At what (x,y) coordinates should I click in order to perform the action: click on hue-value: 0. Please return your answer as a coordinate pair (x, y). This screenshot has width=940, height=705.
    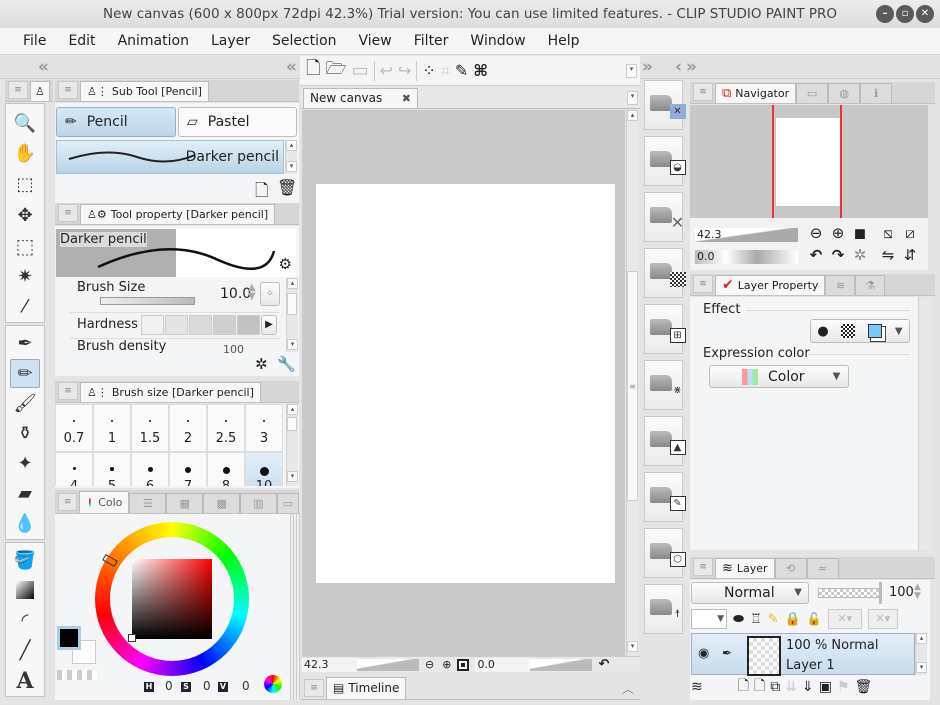
    Looking at the image, I should click on (169, 686).